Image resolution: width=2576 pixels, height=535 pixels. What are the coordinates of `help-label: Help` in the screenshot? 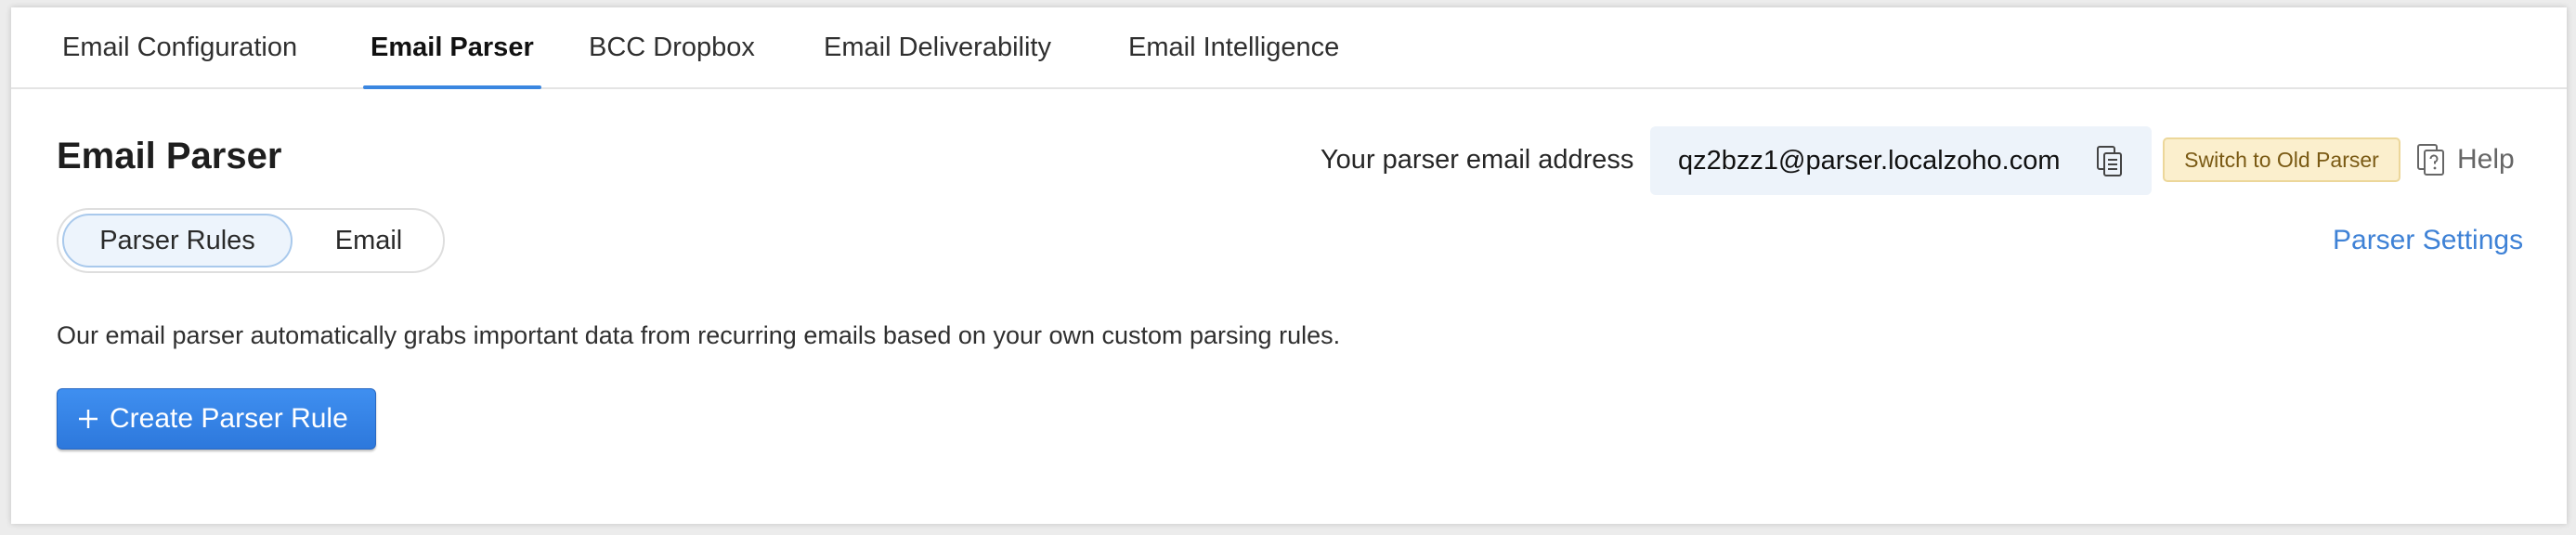 It's located at (2486, 159).